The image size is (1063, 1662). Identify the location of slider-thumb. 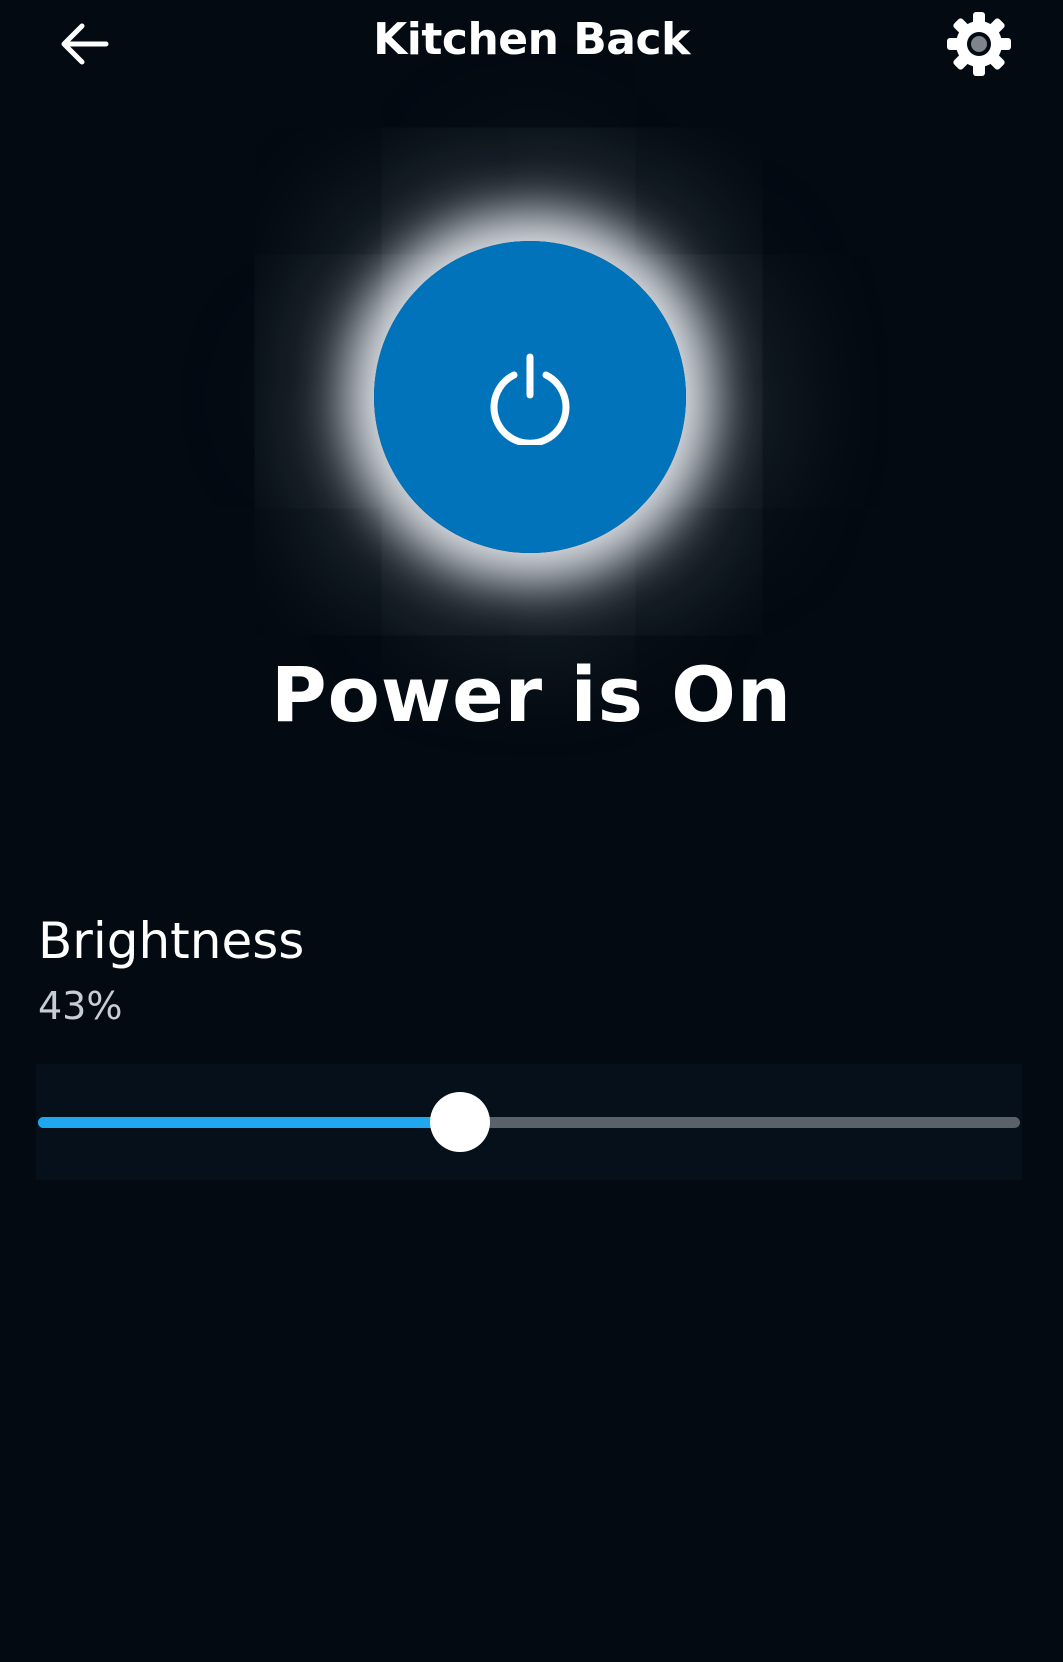
(460, 1122).